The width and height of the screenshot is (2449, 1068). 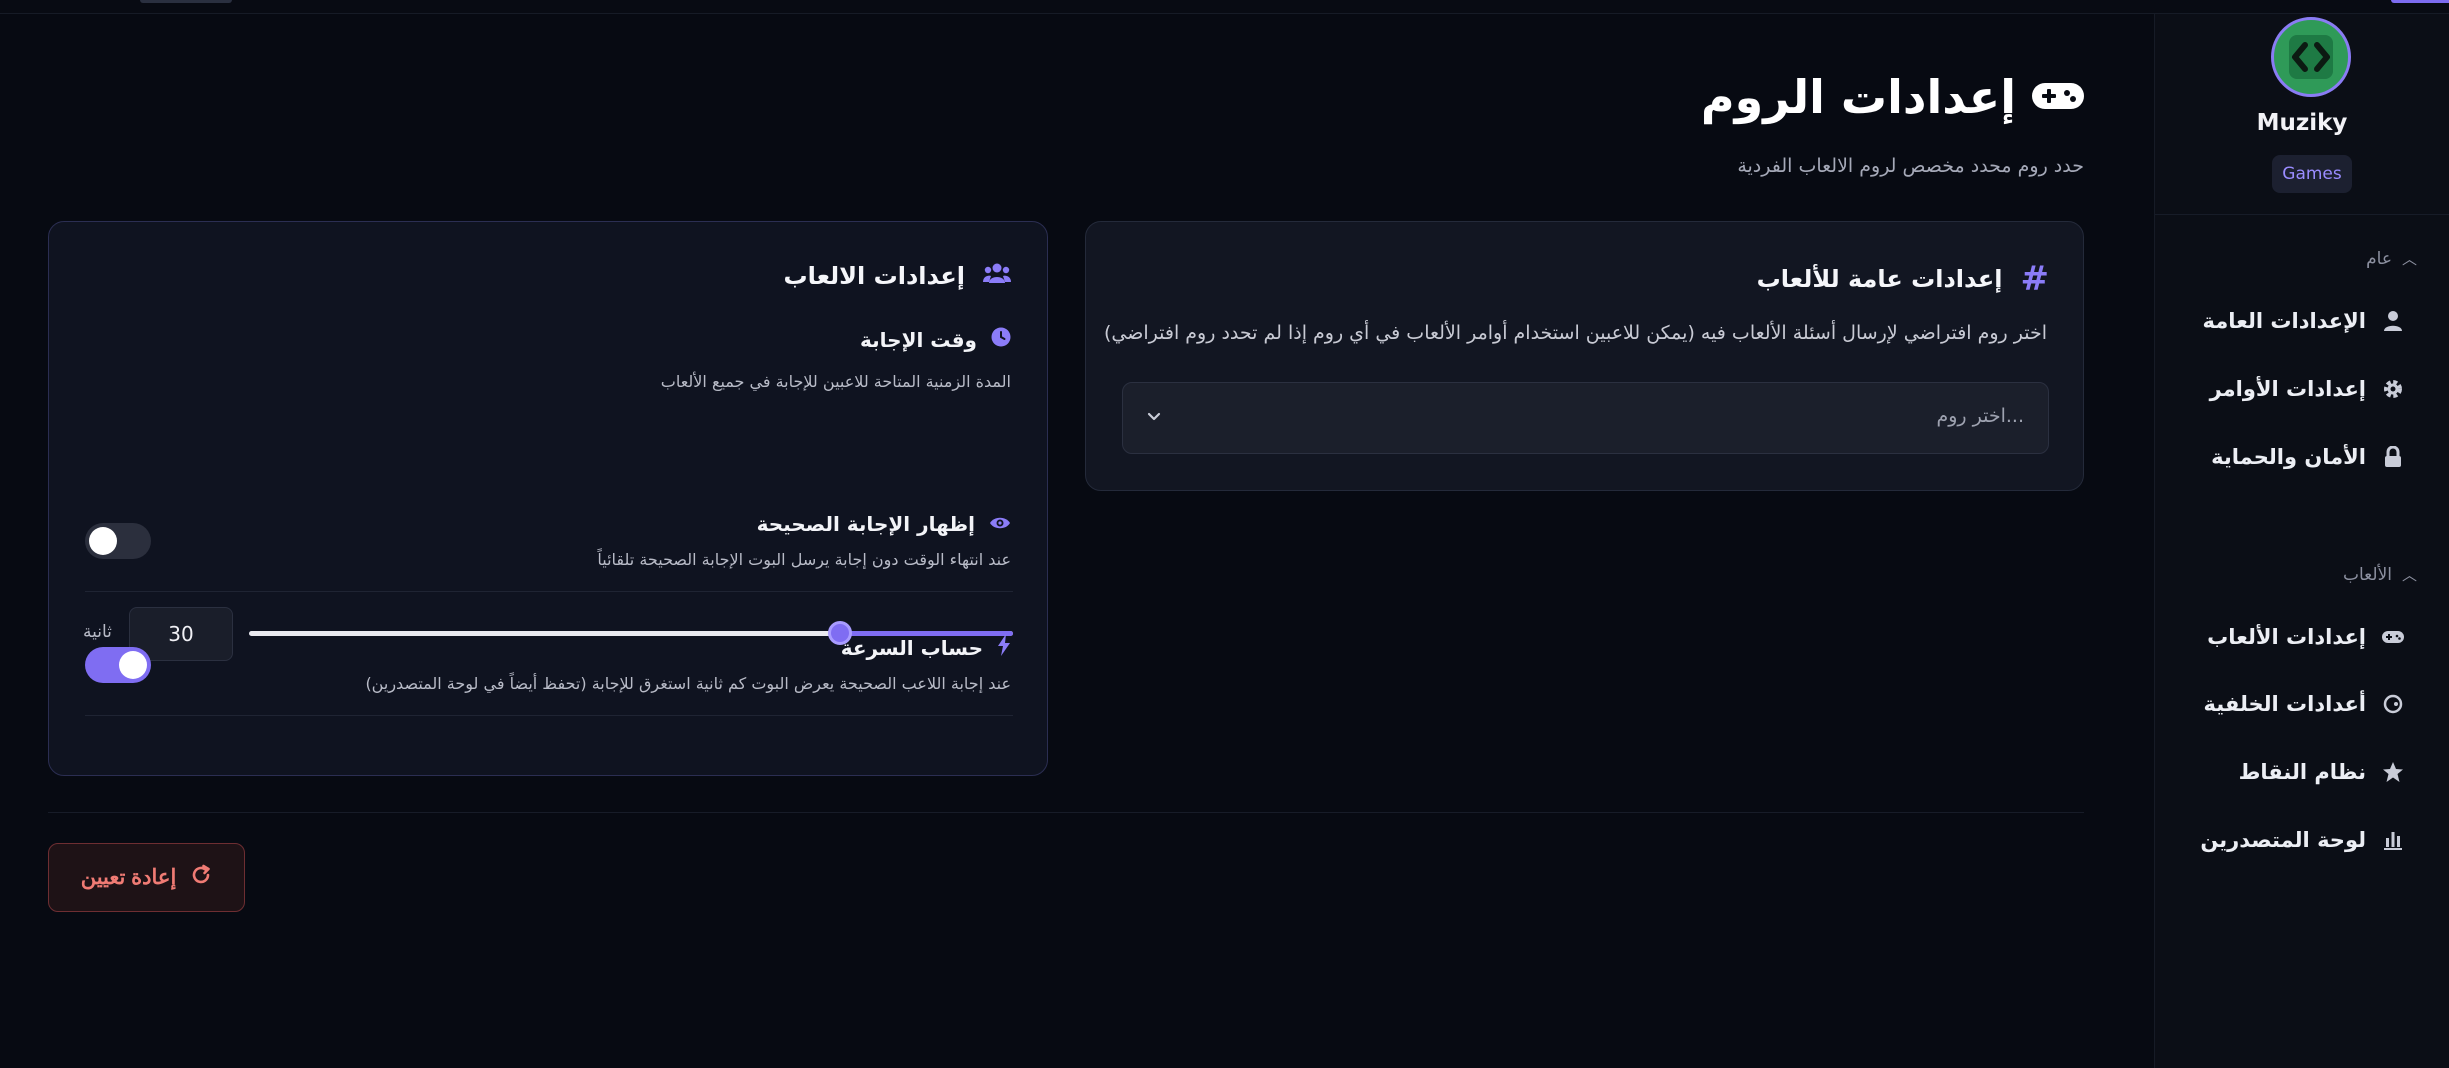 I want to click on page-title-text: إعدادات الروم, so click(x=1858, y=97).